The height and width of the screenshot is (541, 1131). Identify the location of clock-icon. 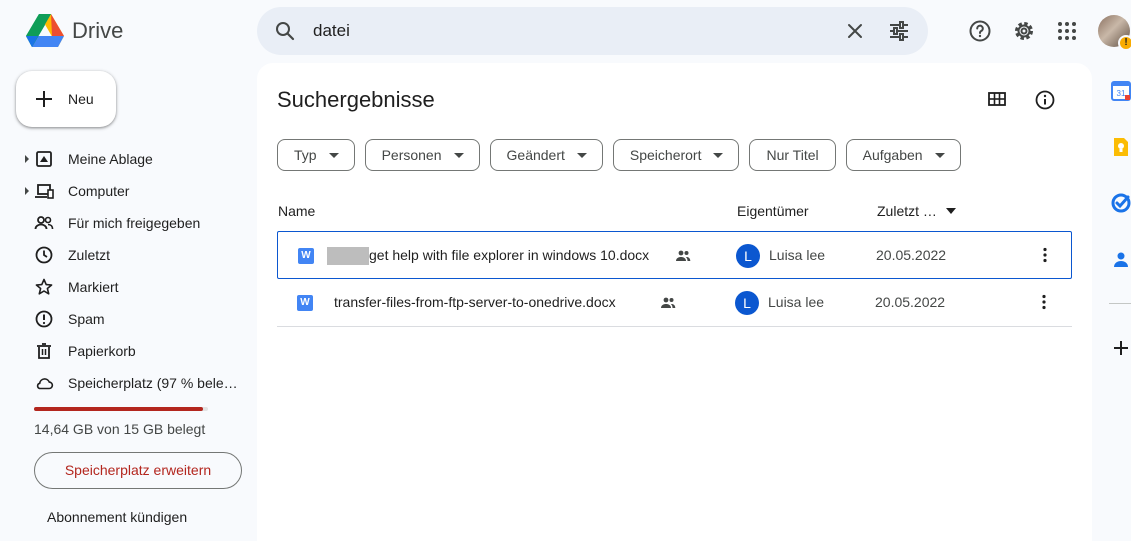
(44, 255).